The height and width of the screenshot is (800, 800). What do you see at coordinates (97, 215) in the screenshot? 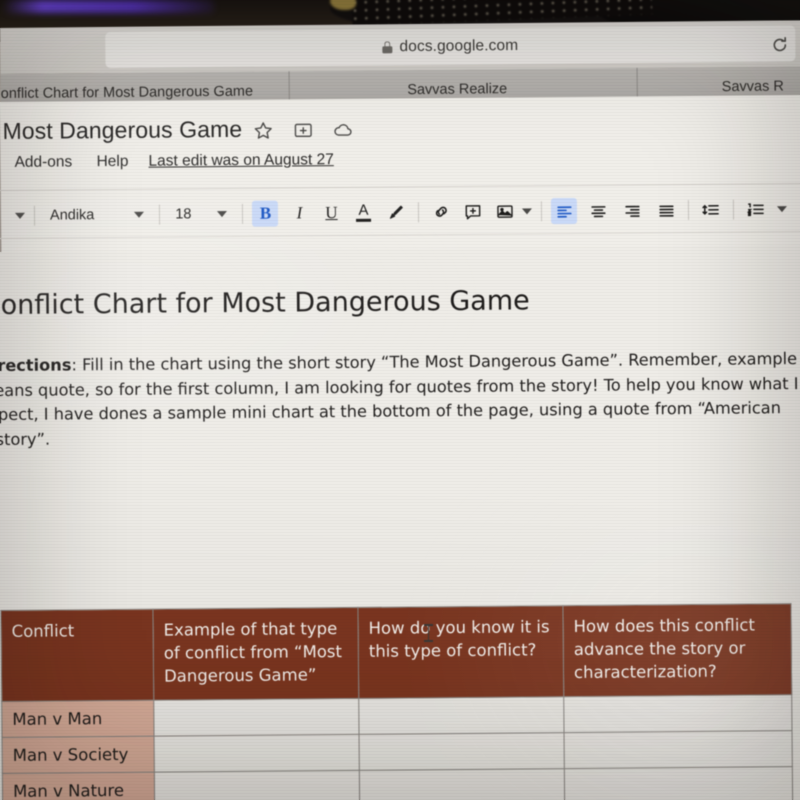
I see `font-family-selector: Andika` at bounding box center [97, 215].